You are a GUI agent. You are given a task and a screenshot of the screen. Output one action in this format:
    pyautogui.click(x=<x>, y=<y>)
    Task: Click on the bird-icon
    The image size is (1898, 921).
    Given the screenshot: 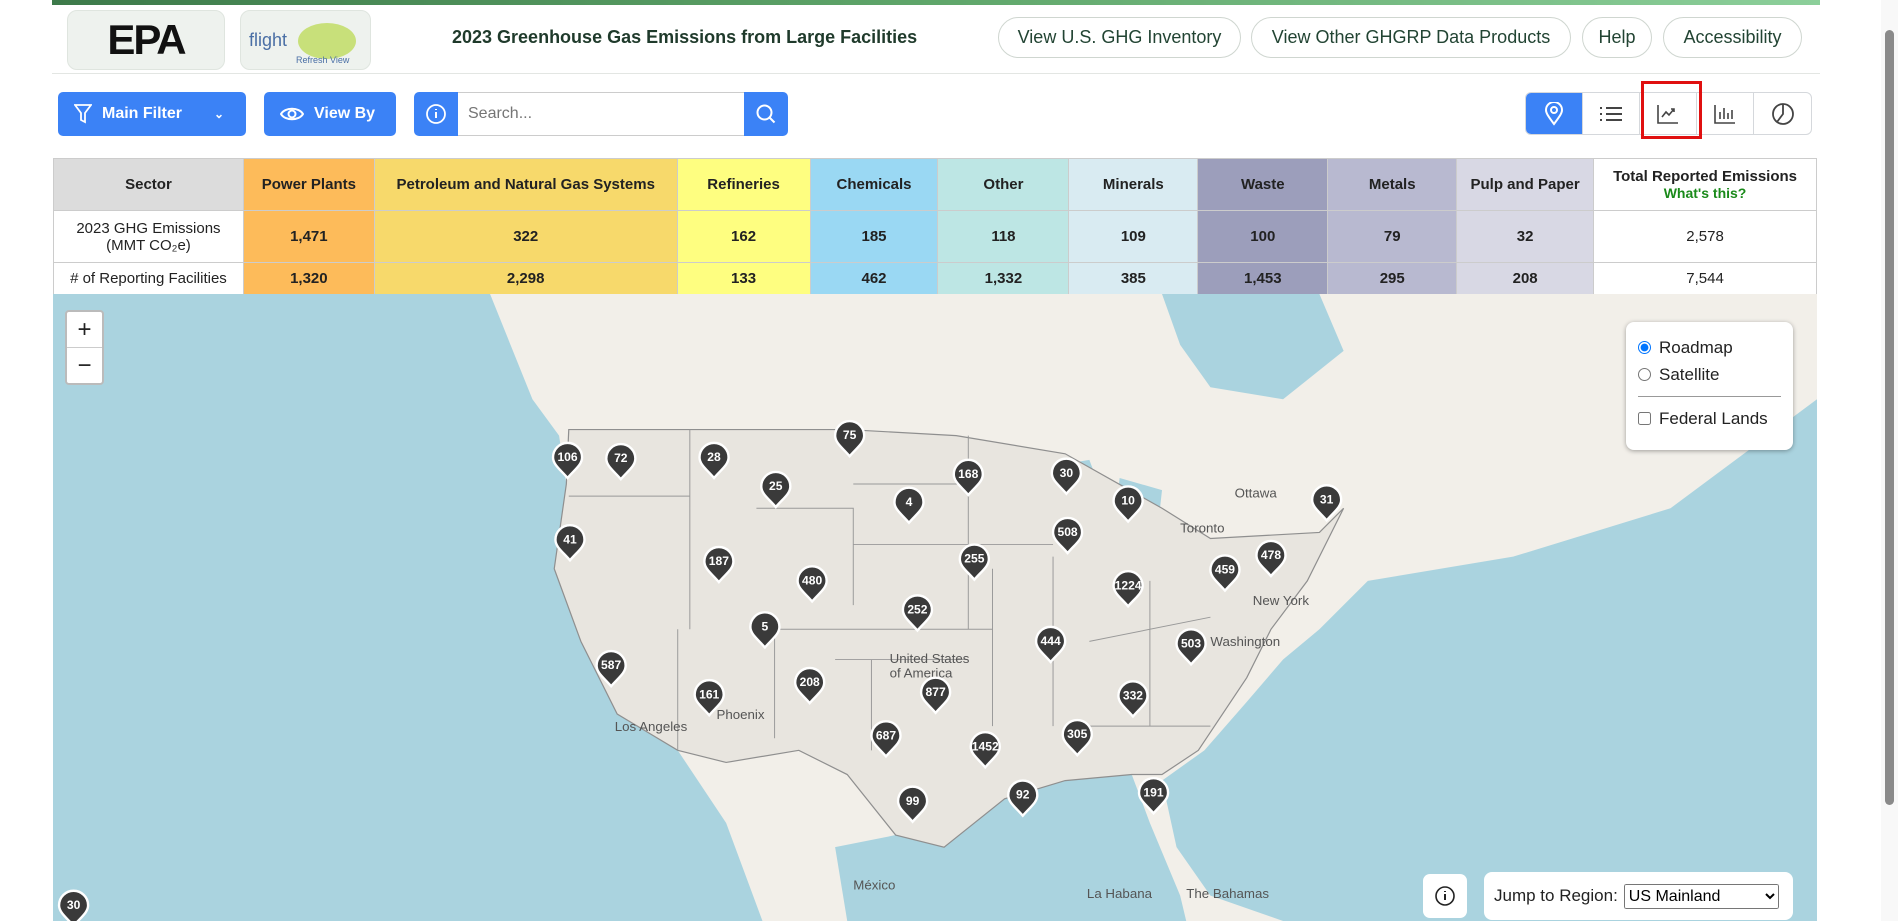 What is the action you would take?
    pyautogui.click(x=327, y=41)
    